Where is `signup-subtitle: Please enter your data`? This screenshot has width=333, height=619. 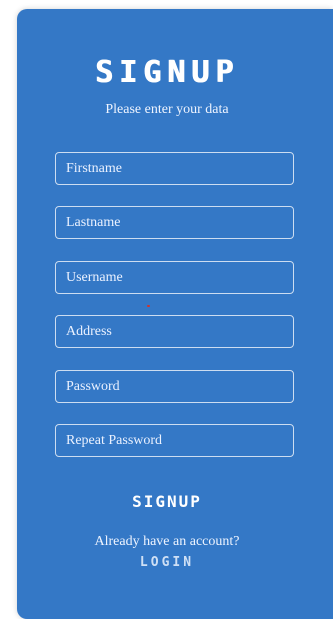
signup-subtitle: Please enter your data is located at coordinates (167, 109).